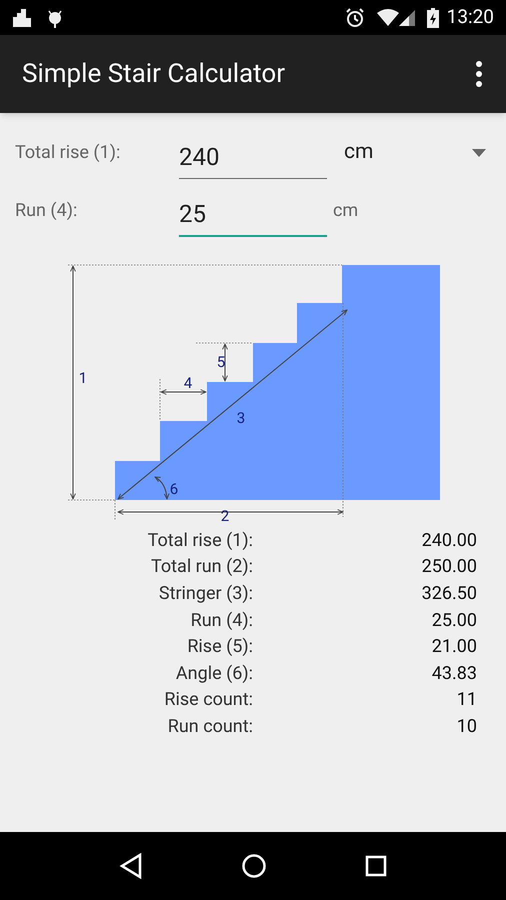 This screenshot has width=506, height=900. I want to click on field-label: Total rise (1):, so click(68, 153).